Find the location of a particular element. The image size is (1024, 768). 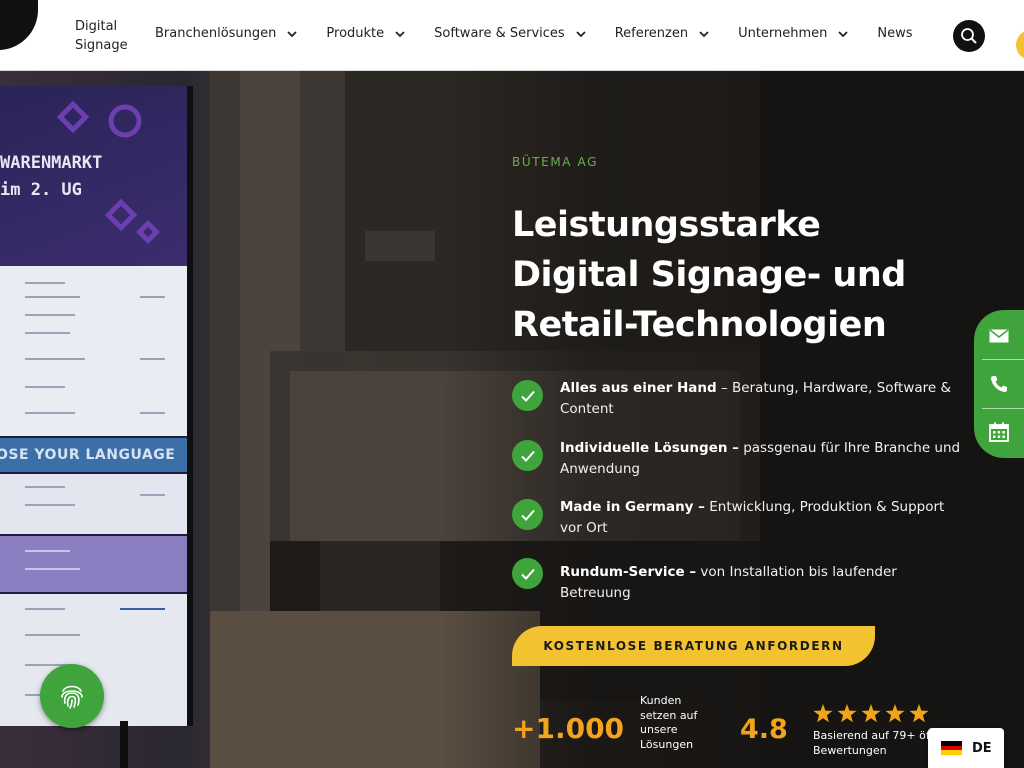

calendar-icon is located at coordinates (999, 432).